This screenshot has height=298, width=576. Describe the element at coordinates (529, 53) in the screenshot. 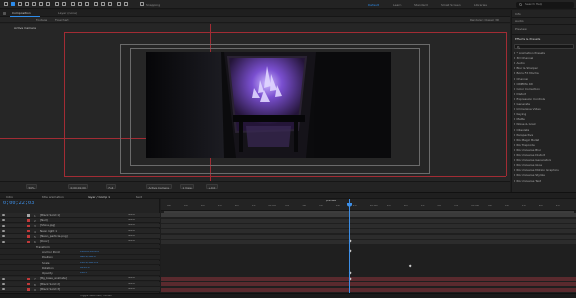

I see `effects-category-item: * Animation Presets` at that location.